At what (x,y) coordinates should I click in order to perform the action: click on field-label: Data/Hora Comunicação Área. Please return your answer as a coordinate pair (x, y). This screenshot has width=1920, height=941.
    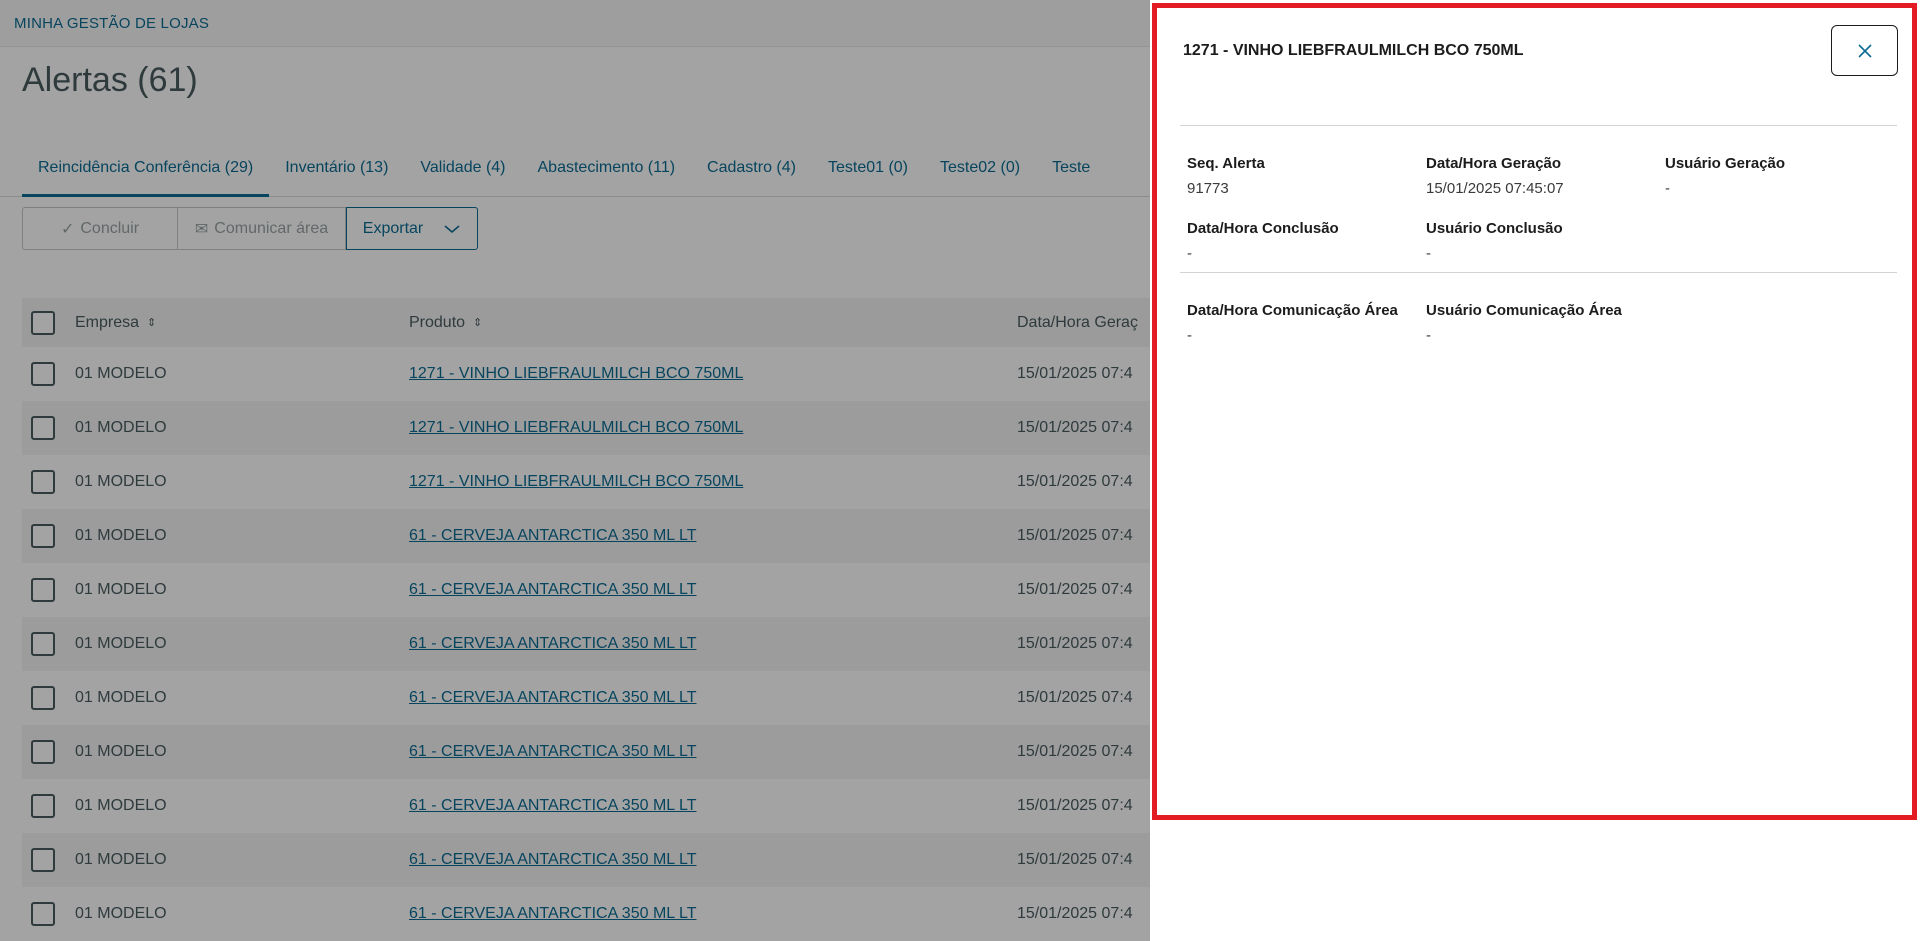
    Looking at the image, I should click on (1292, 310).